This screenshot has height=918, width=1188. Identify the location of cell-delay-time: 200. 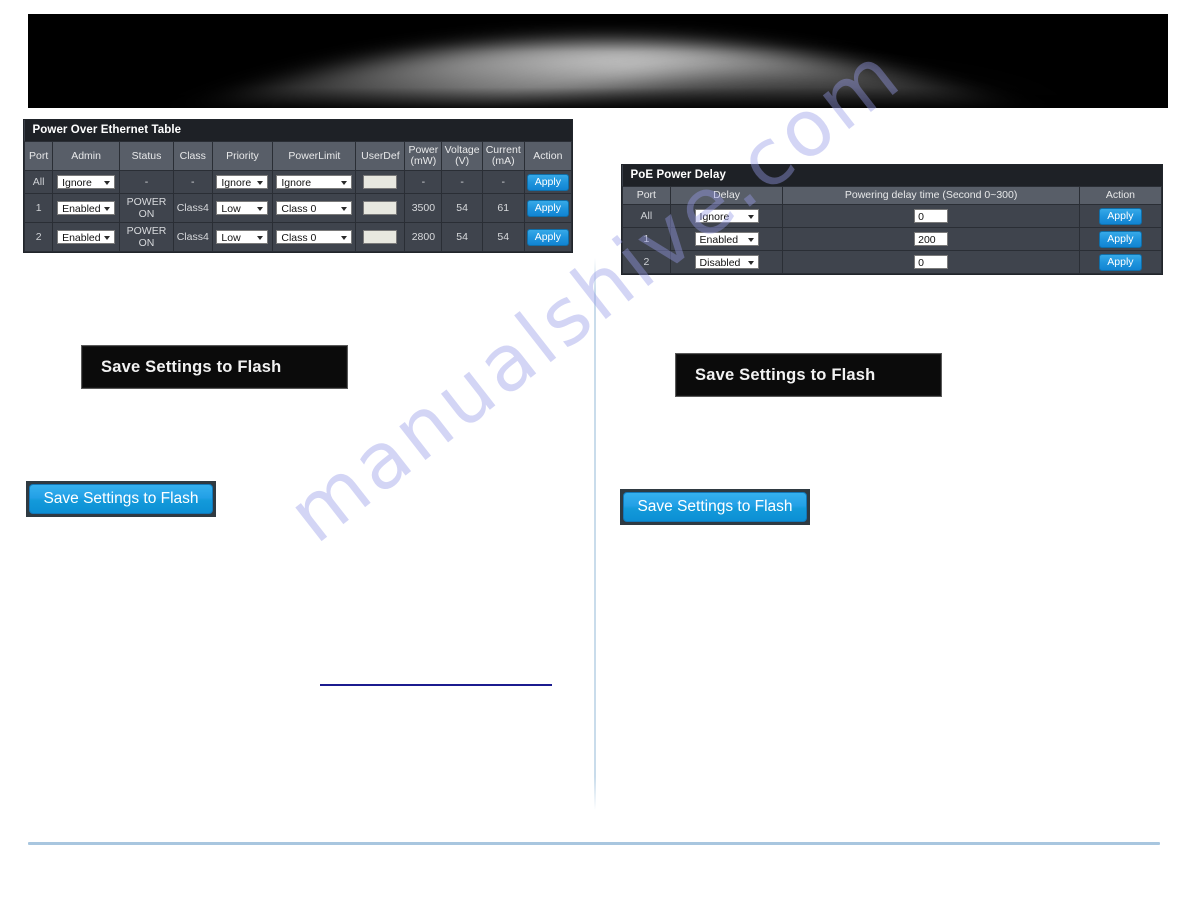
(931, 239).